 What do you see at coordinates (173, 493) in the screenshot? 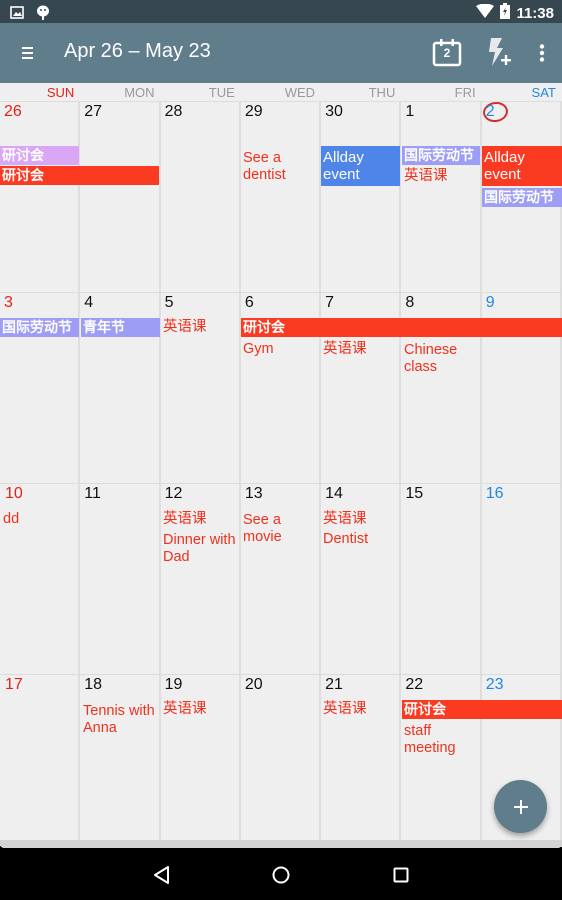
I see `day-number: 12` at bounding box center [173, 493].